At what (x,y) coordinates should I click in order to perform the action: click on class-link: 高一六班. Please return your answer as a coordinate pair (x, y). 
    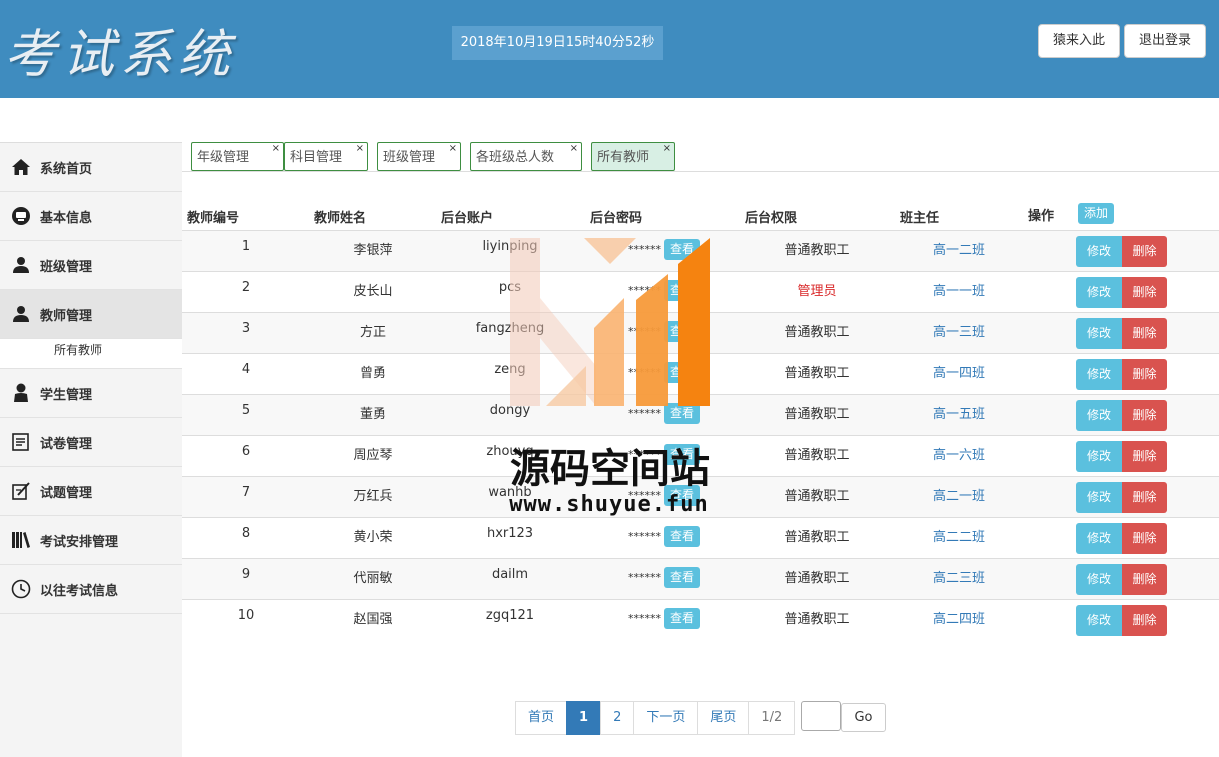
    Looking at the image, I should click on (959, 453).